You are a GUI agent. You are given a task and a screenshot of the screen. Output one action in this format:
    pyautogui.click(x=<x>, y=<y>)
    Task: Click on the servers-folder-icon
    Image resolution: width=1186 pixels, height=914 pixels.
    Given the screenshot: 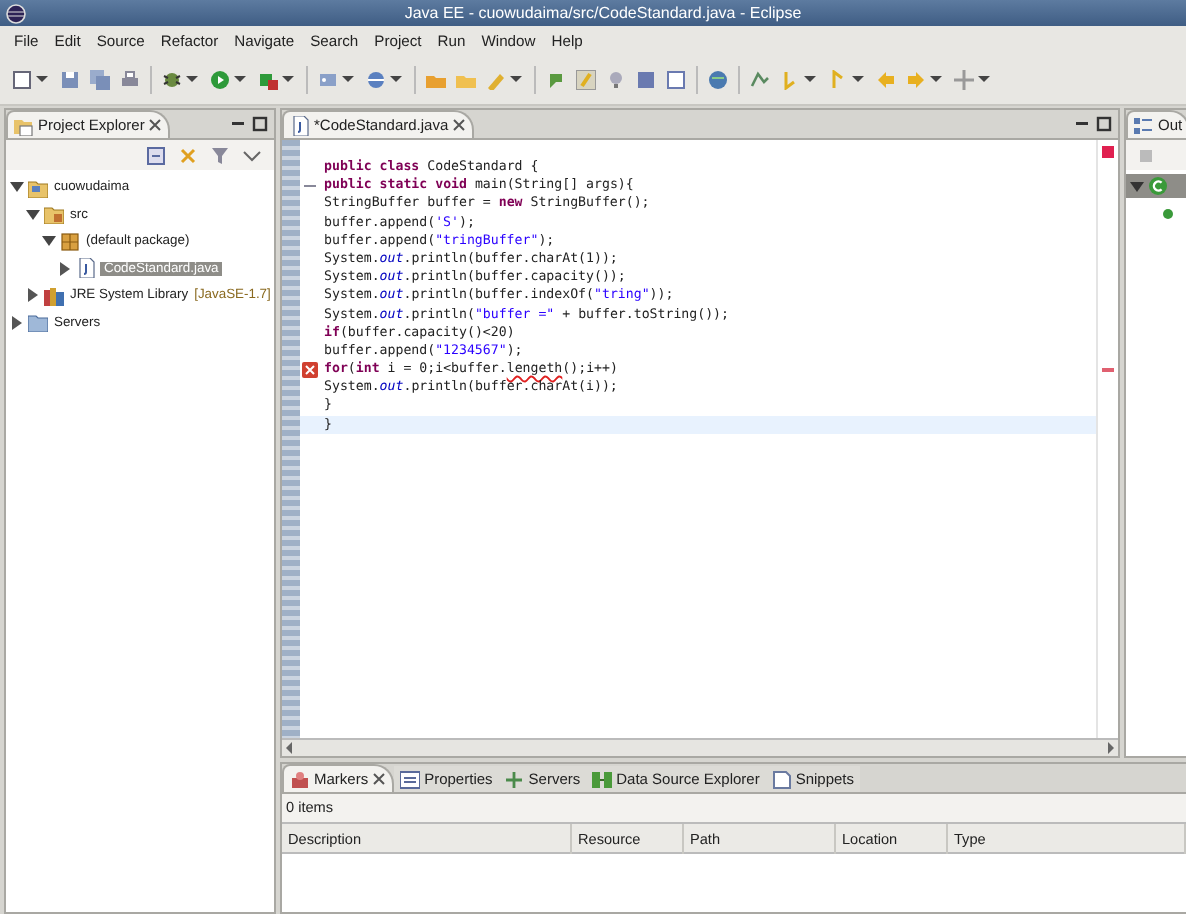 What is the action you would take?
    pyautogui.click(x=38, y=322)
    